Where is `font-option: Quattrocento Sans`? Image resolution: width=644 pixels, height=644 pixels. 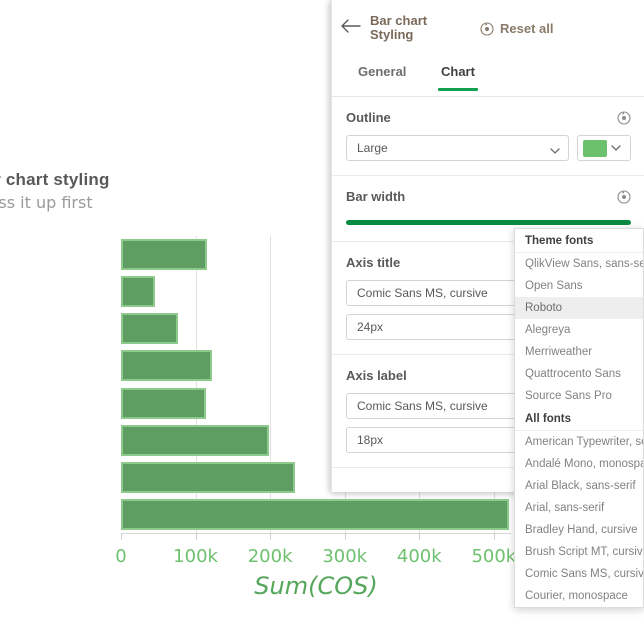
font-option: Quattrocento Sans is located at coordinates (579, 374).